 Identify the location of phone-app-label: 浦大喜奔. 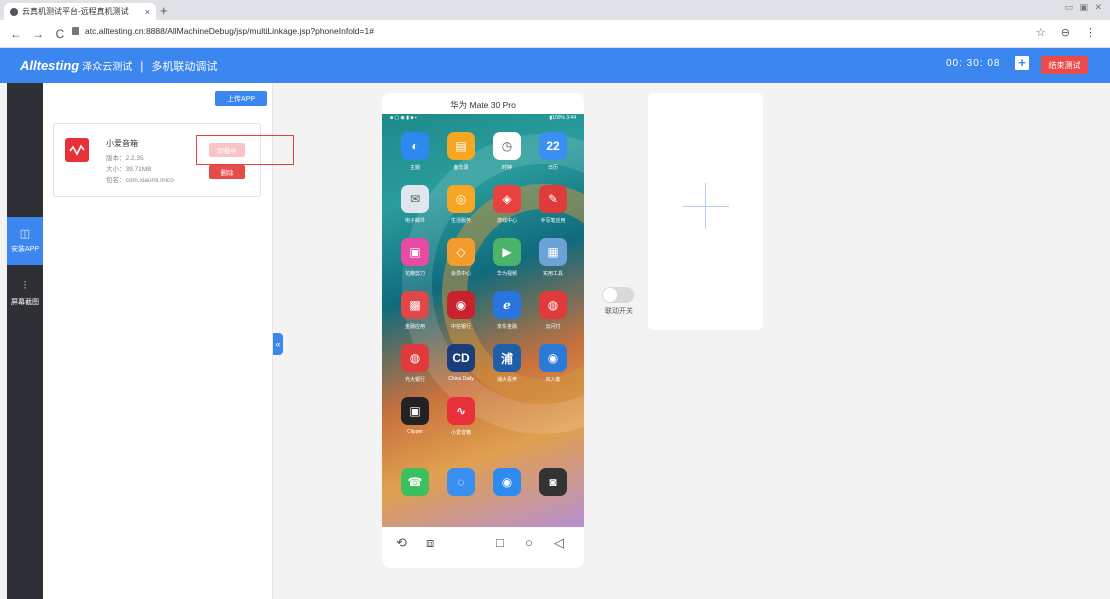
(506, 380).